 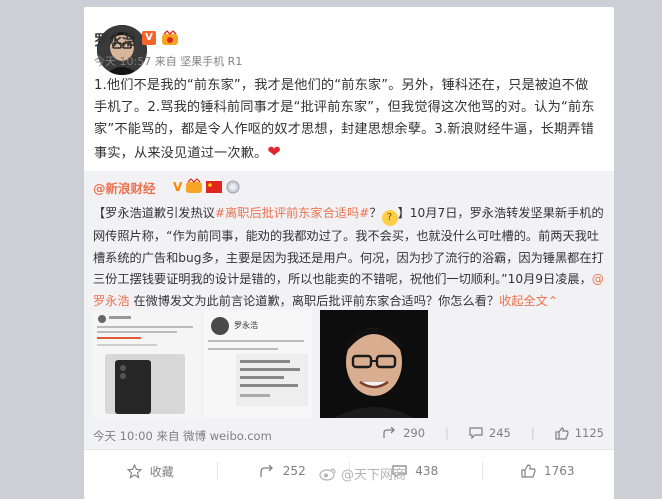 I want to click on watermark: @天下网商, so click(x=362, y=473).